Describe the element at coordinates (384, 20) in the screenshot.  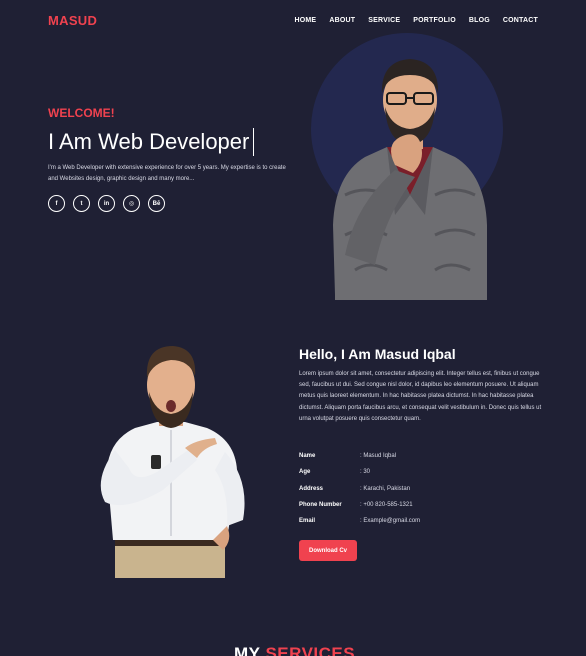
I see `nav-service: SERVICE` at that location.